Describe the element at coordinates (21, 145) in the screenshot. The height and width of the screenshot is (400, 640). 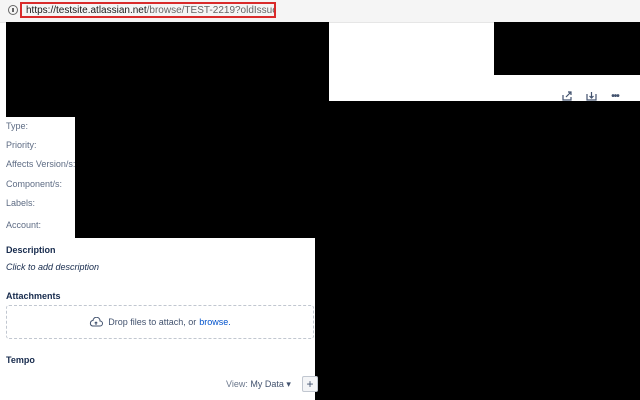
I see `field-label-priority: Priority:` at that location.